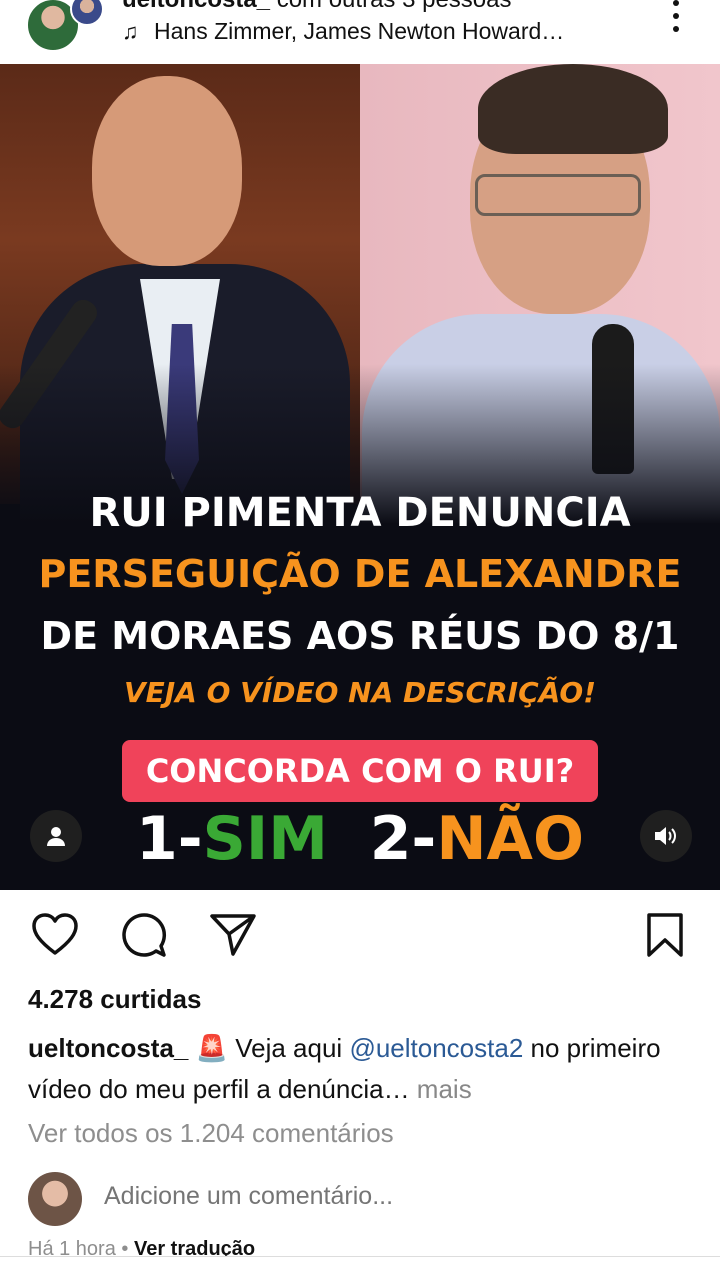  I want to click on headline-line-1: RUI PIMENTA DENUNCIA, so click(360, 513).